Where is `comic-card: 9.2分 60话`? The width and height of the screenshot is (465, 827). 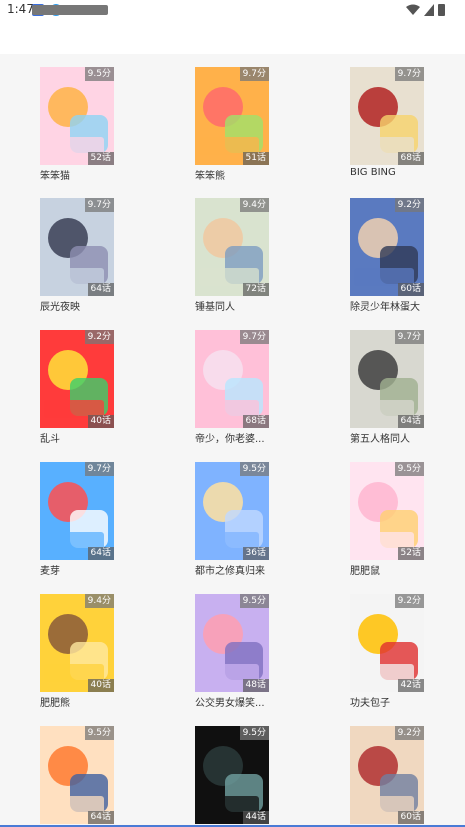
comic-card: 9.2分 60话 is located at coordinates (388, 776).